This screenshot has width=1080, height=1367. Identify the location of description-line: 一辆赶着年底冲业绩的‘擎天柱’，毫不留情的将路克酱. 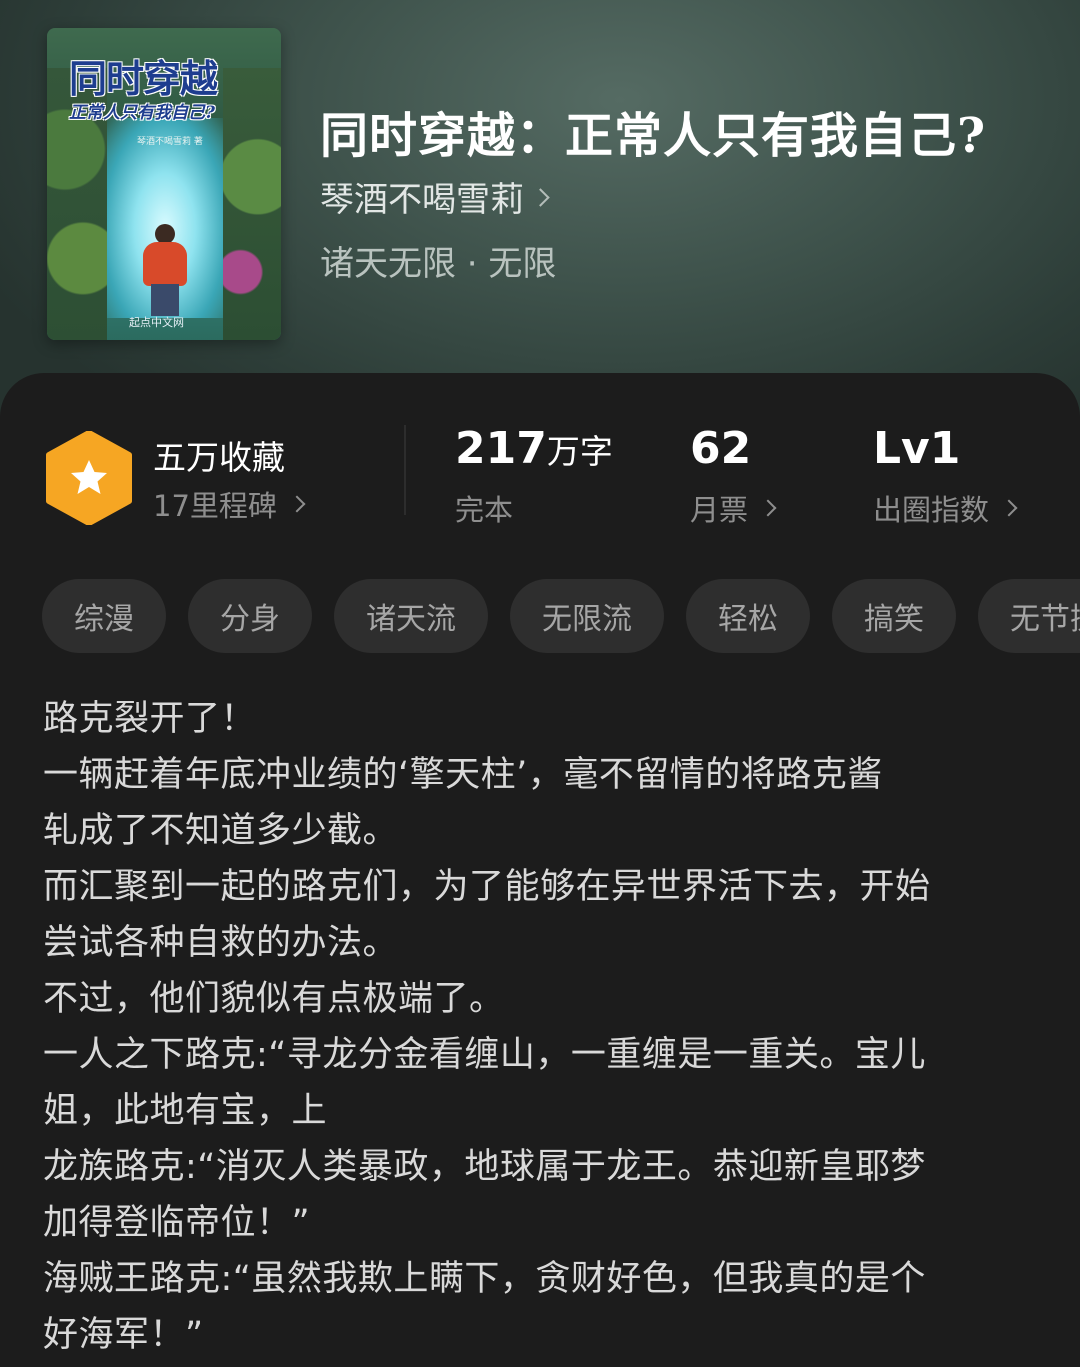
(463, 775).